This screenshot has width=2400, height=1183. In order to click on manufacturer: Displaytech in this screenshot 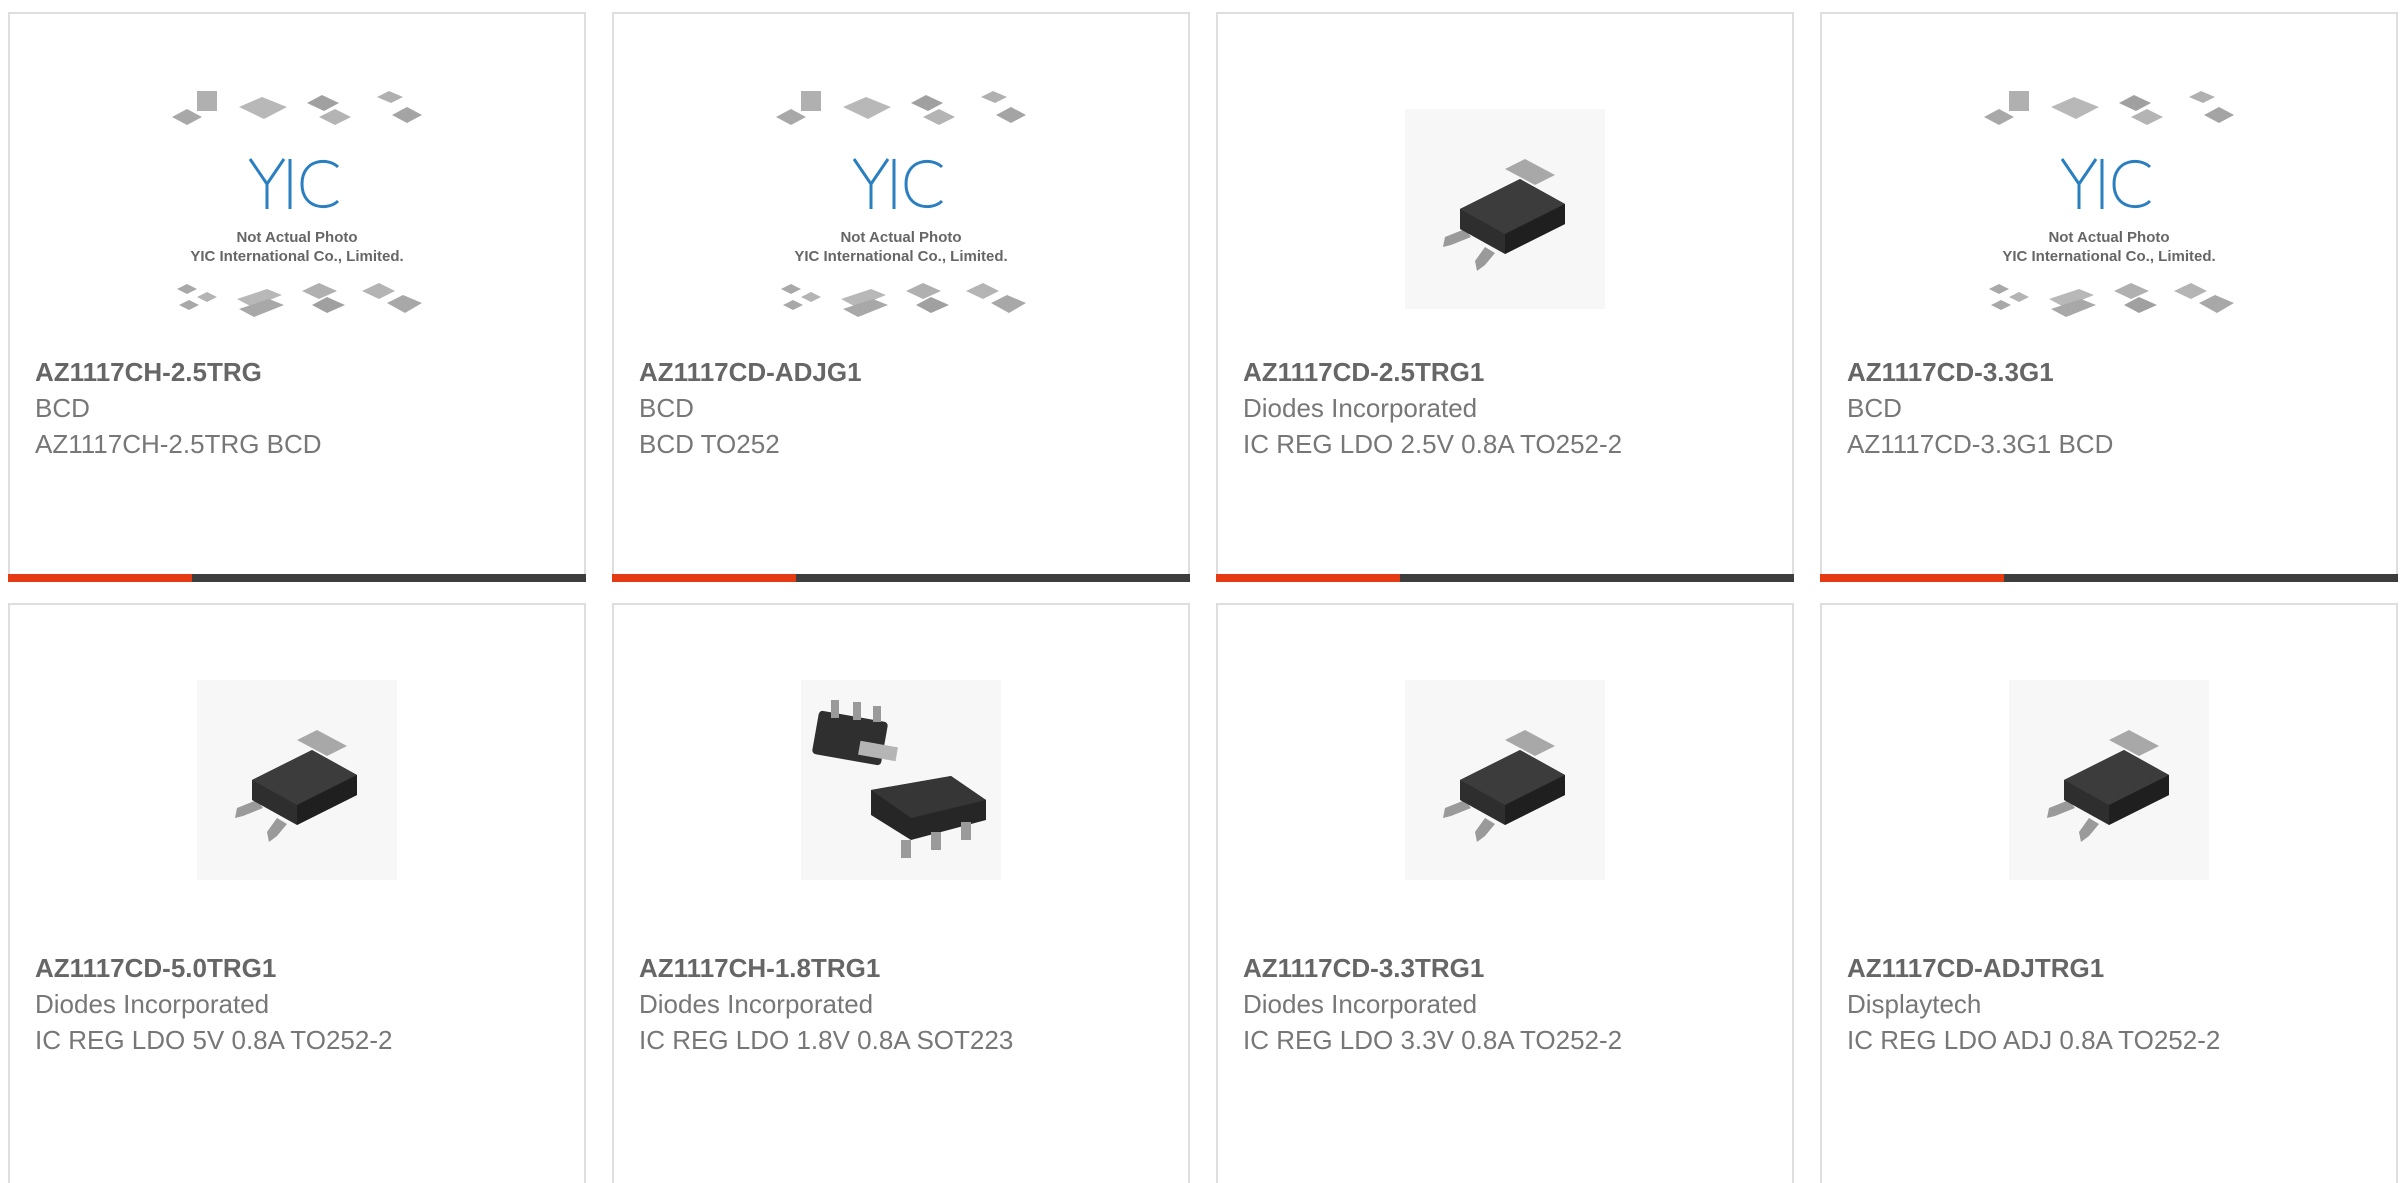, I will do `click(1914, 1004)`.